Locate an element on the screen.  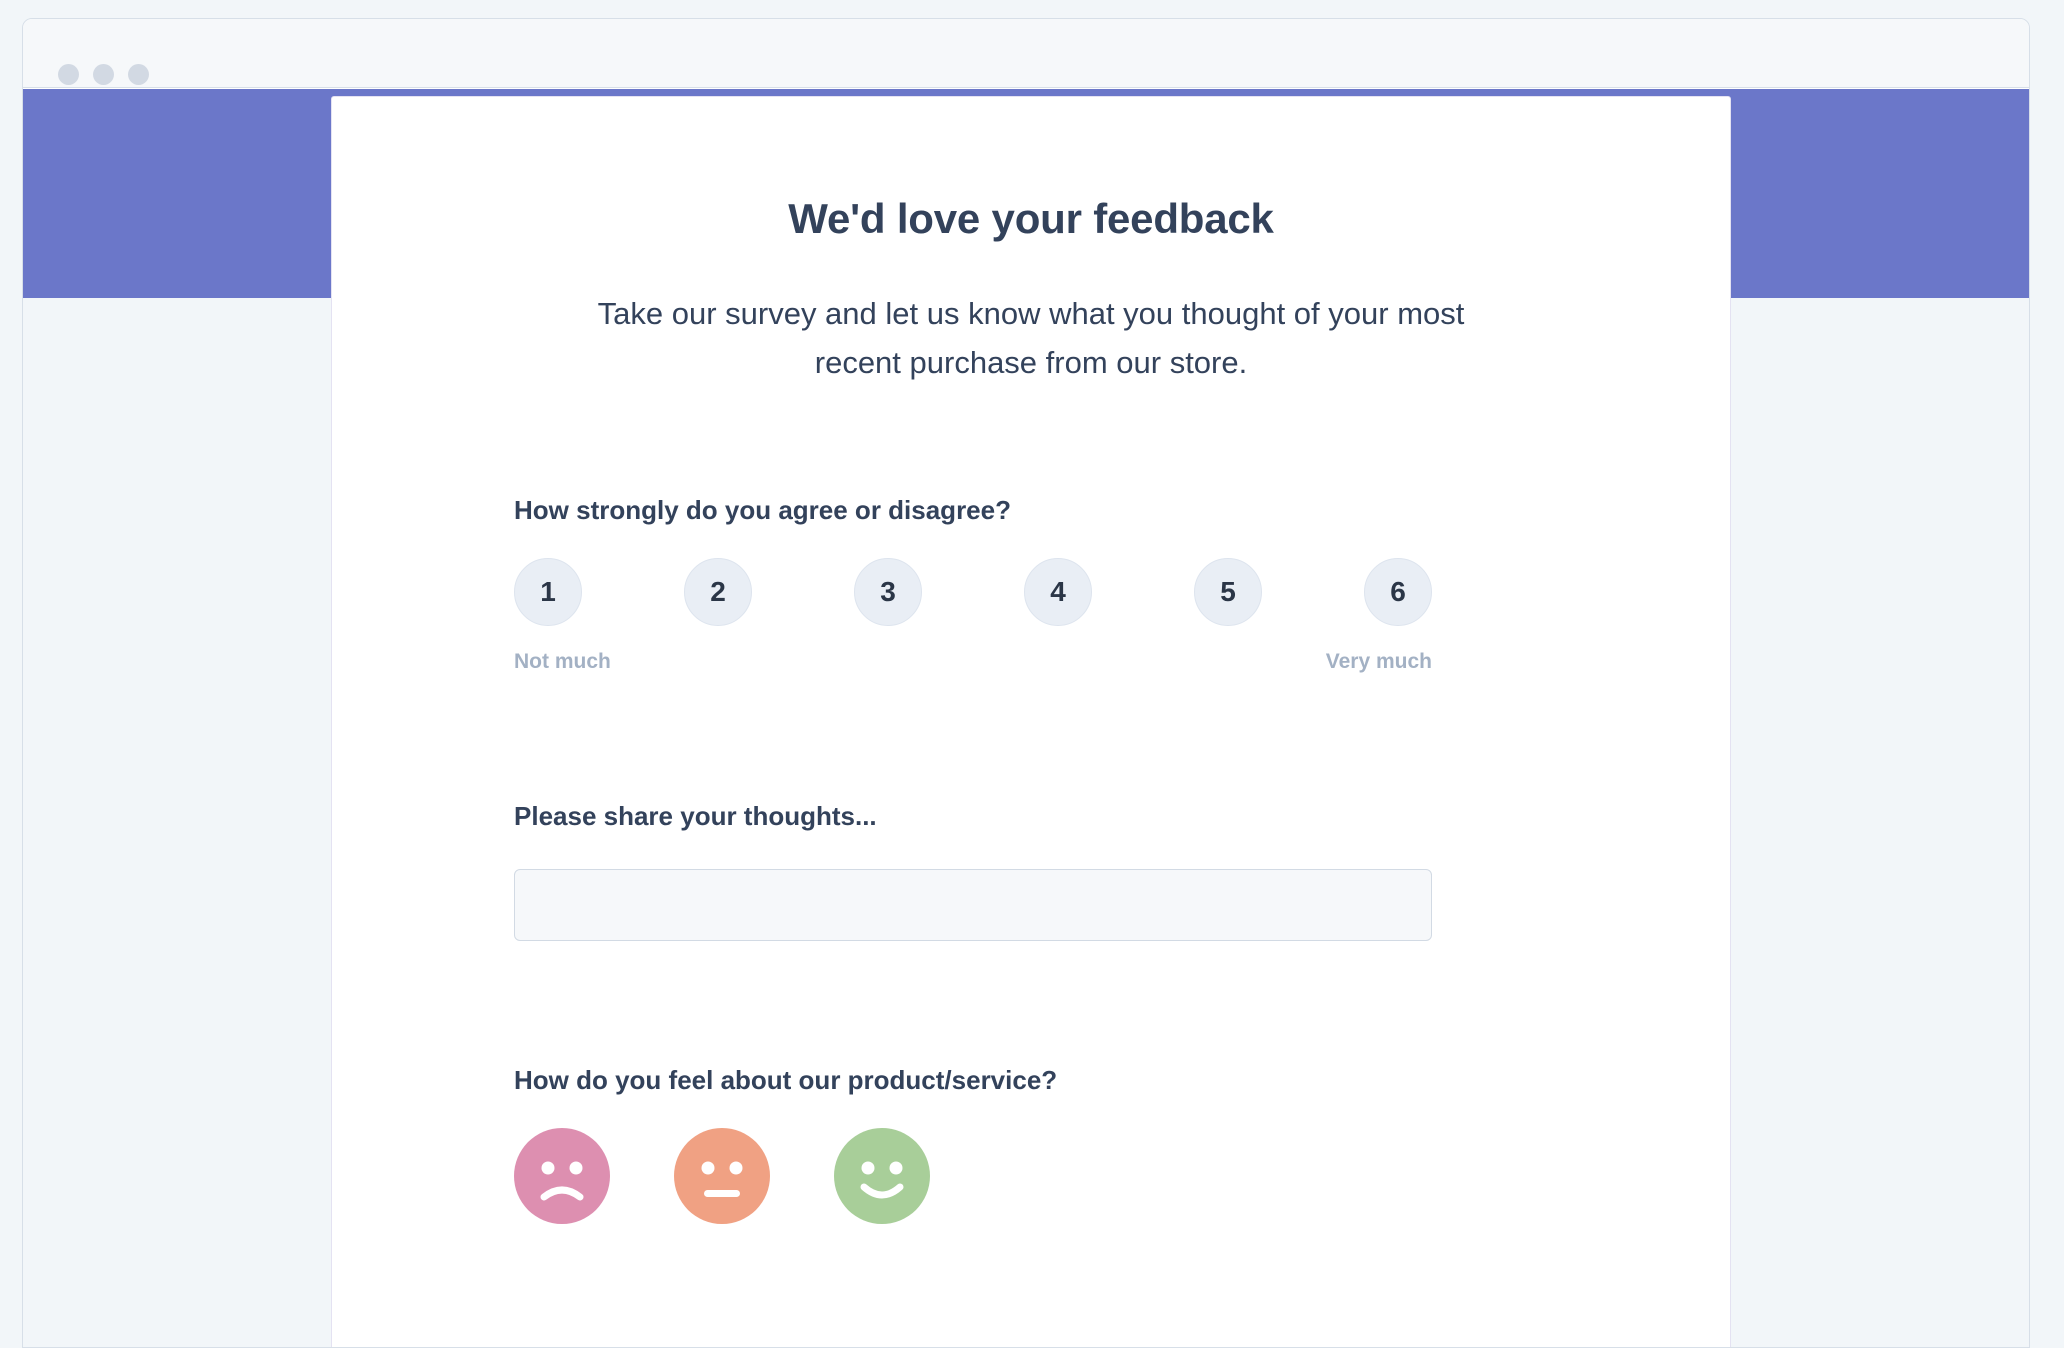
rating-scale: 1 2 3 4 5 6 is located at coordinates (973, 592).